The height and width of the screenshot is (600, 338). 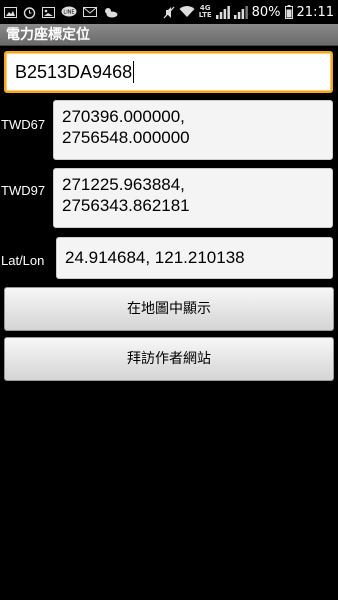 What do you see at coordinates (48, 35) in the screenshot?
I see `app-title: 電力座標定位` at bounding box center [48, 35].